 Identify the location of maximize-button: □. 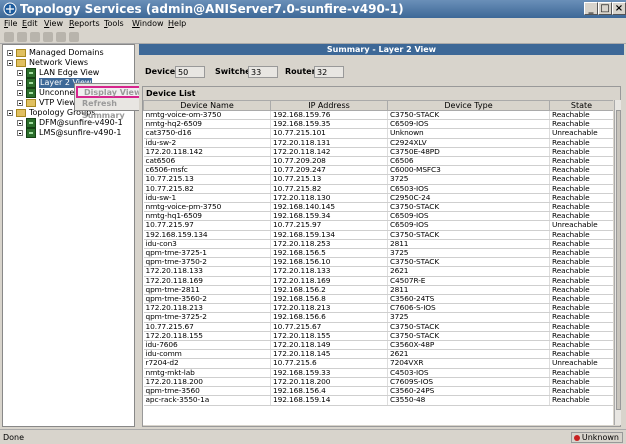
(605, 8).